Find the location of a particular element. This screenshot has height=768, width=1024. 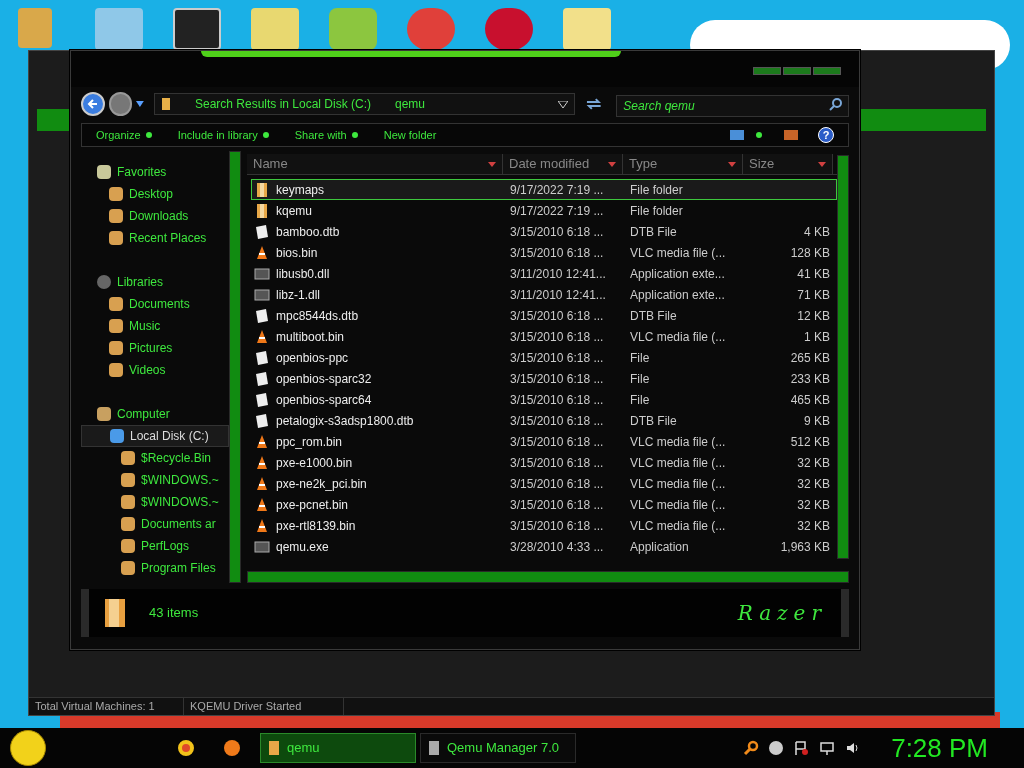

file-row: multiboot.bin 3/15/2010 6:18 ... VLC media file (... 1 KB is located at coordinates (544, 336).